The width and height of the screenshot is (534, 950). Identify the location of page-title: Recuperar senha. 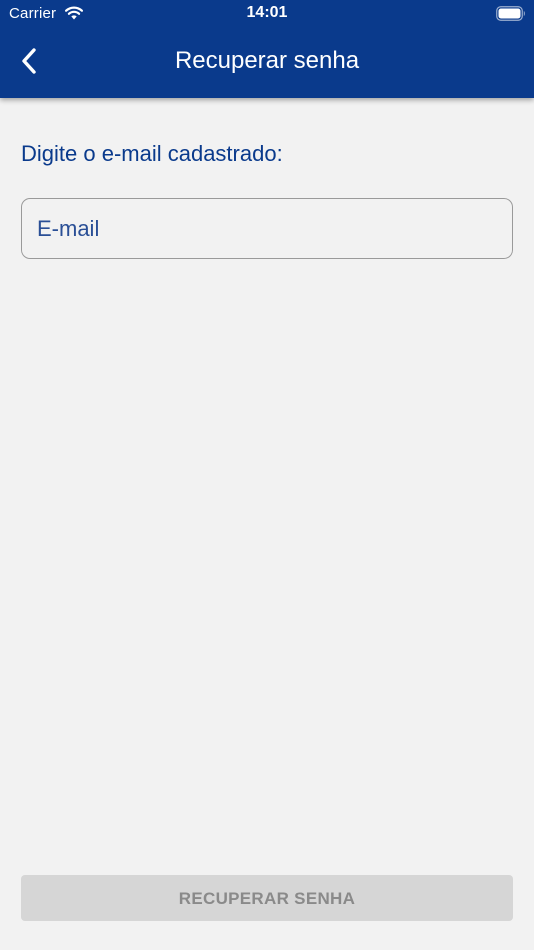
(267, 60).